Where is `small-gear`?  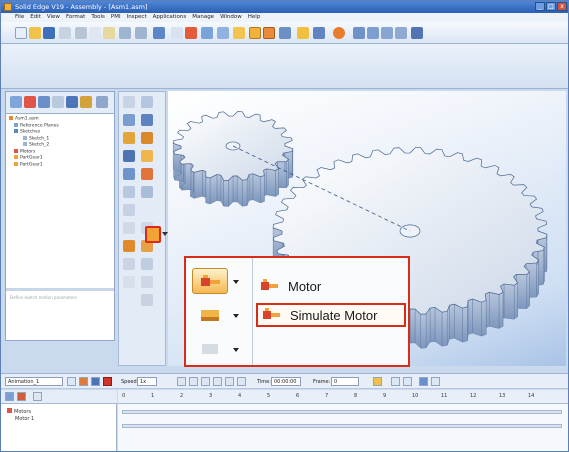 small-gear is located at coordinates (233, 159).